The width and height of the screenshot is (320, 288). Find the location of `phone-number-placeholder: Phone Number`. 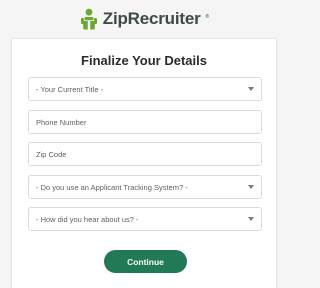

phone-number-placeholder: Phone Number is located at coordinates (61, 122).